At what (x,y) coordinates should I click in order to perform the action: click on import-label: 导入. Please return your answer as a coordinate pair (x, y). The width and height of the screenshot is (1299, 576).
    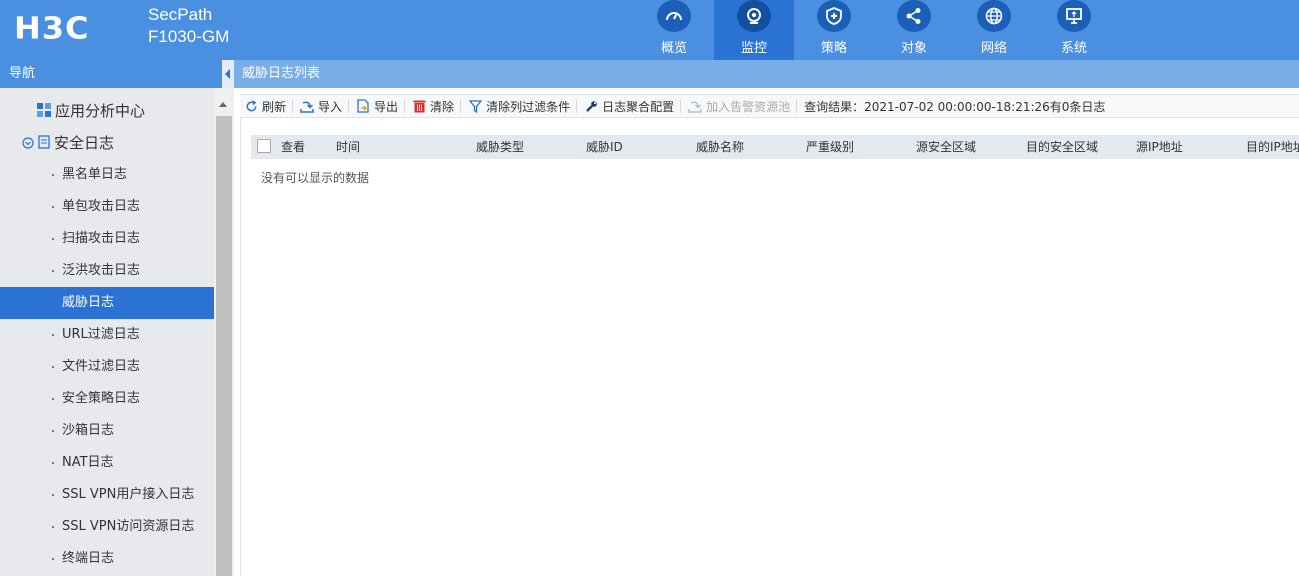
    Looking at the image, I should click on (330, 106).